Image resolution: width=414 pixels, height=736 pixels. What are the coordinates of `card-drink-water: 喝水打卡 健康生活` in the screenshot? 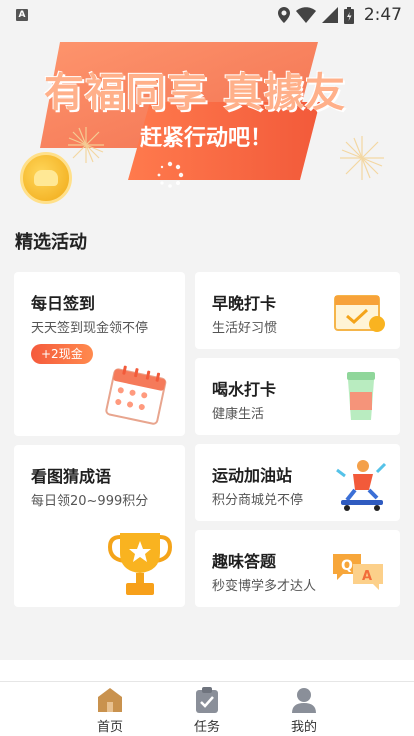 It's located at (297, 396).